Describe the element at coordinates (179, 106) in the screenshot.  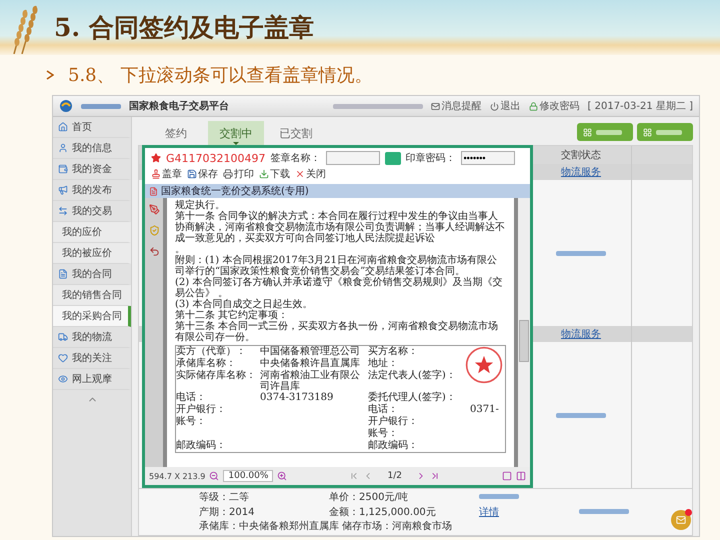
I see `platform-name: 国家粮食电子交易平台` at that location.